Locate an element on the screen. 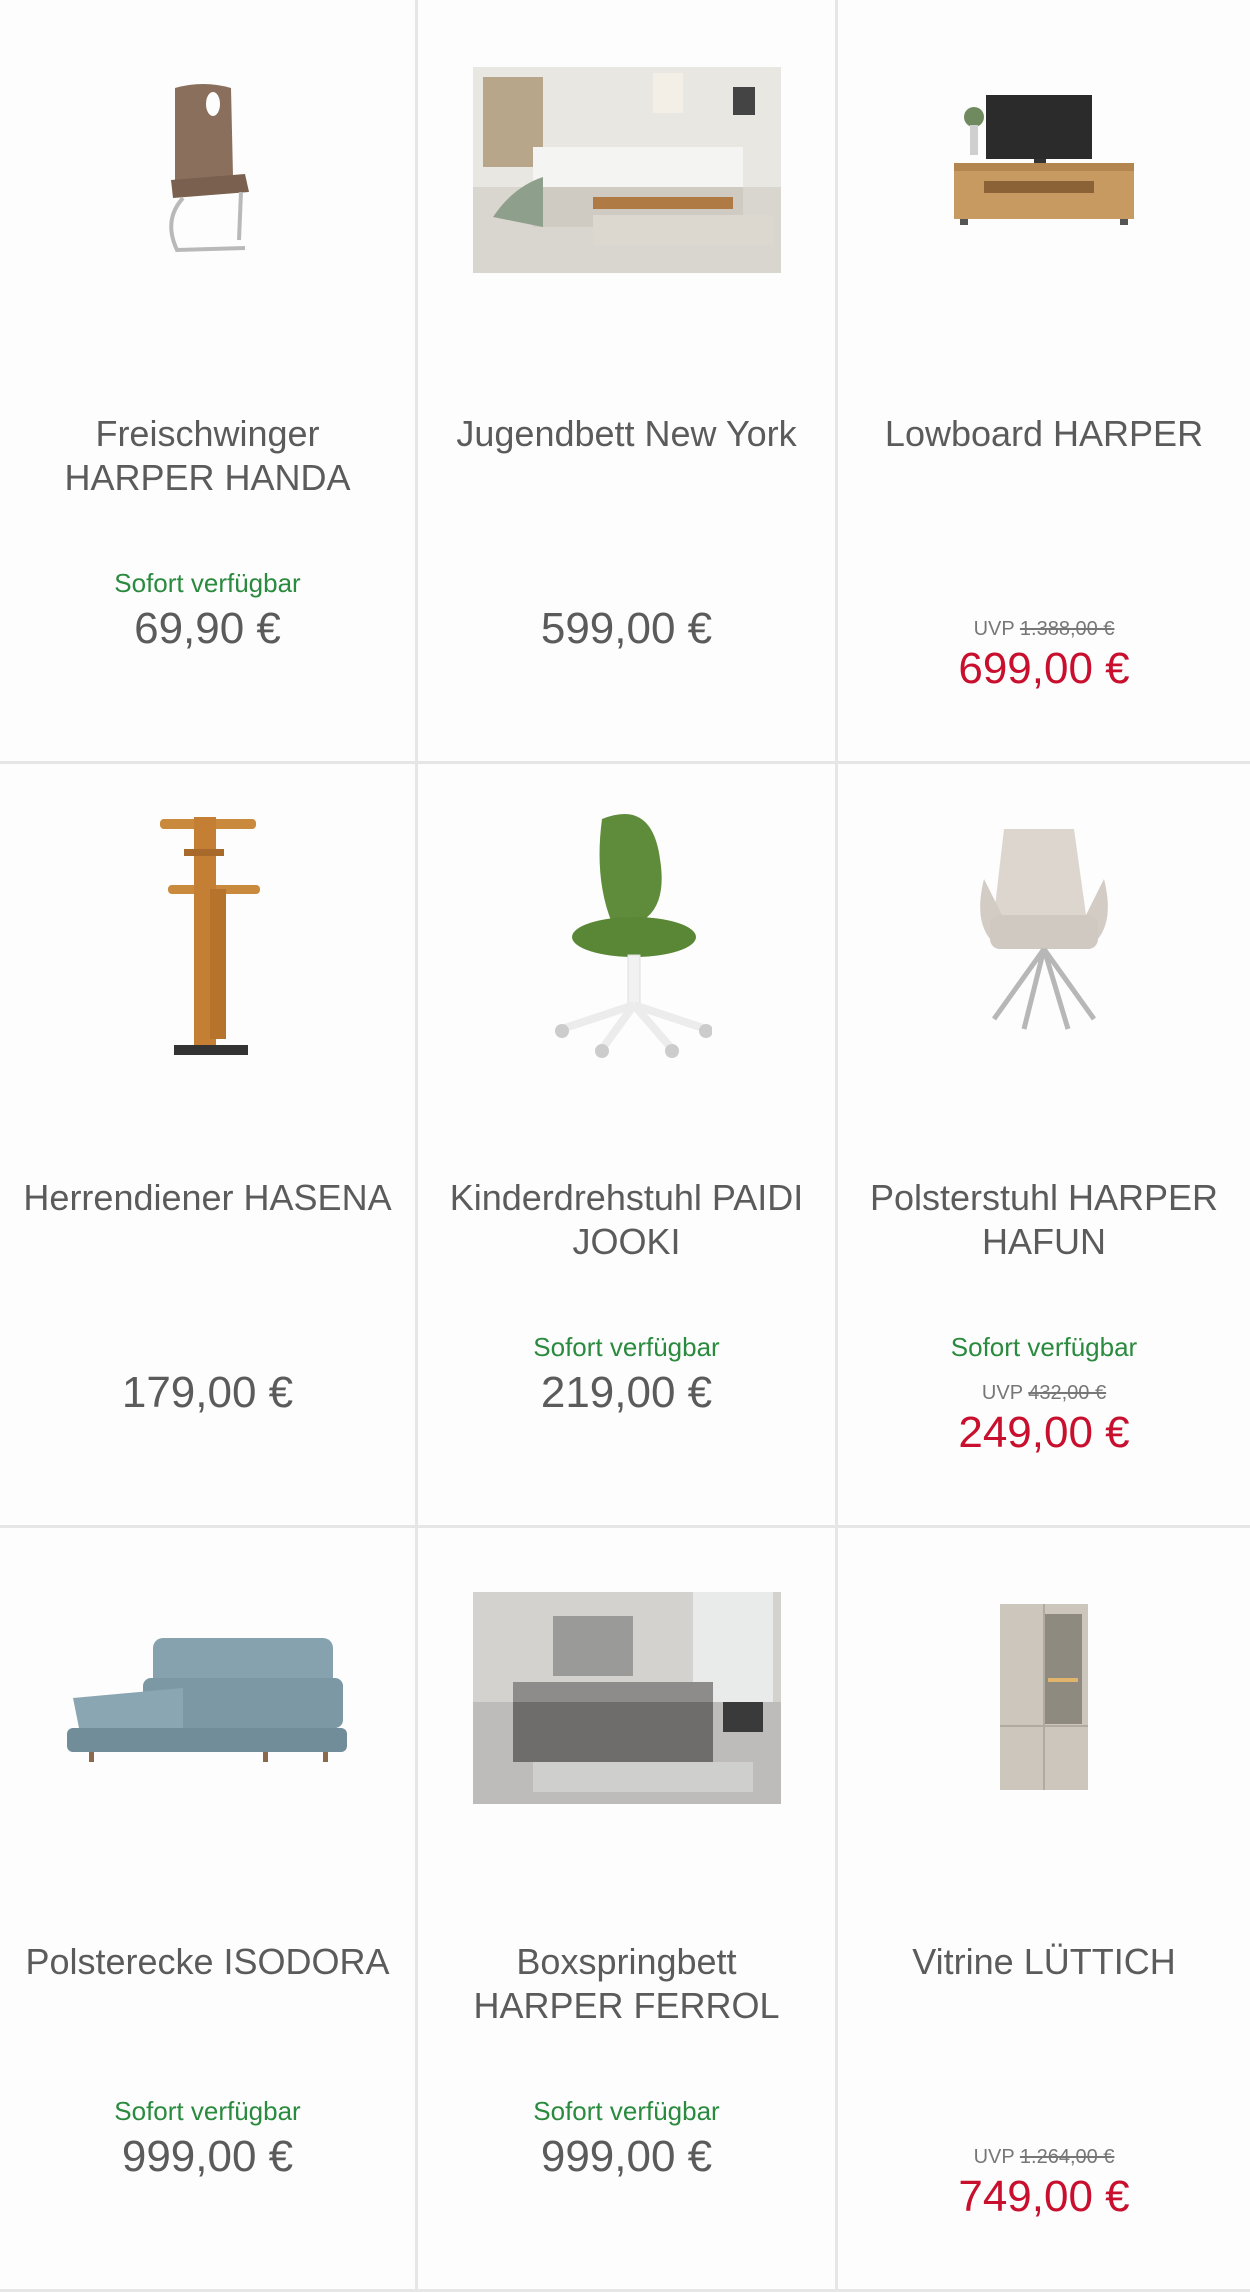 The image size is (1250, 2292). display-cabinet-image is located at coordinates (1044, 1698).